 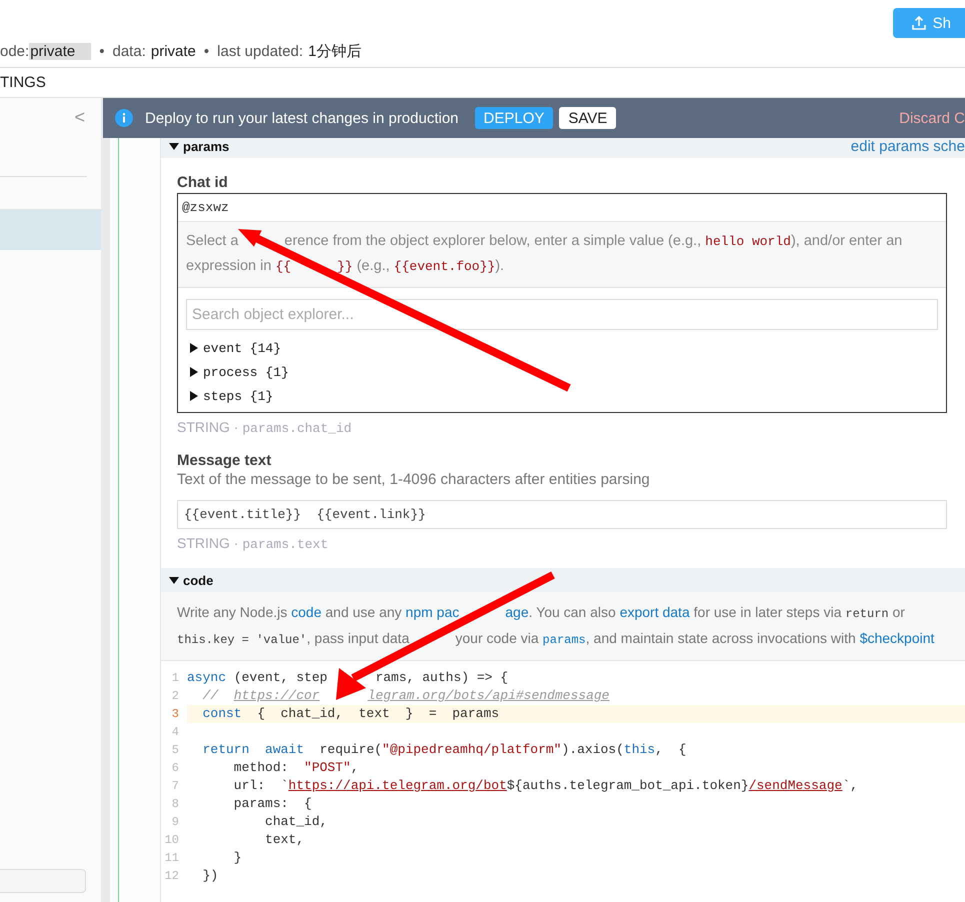 I want to click on code-text: https://cor, so click(x=277, y=695).